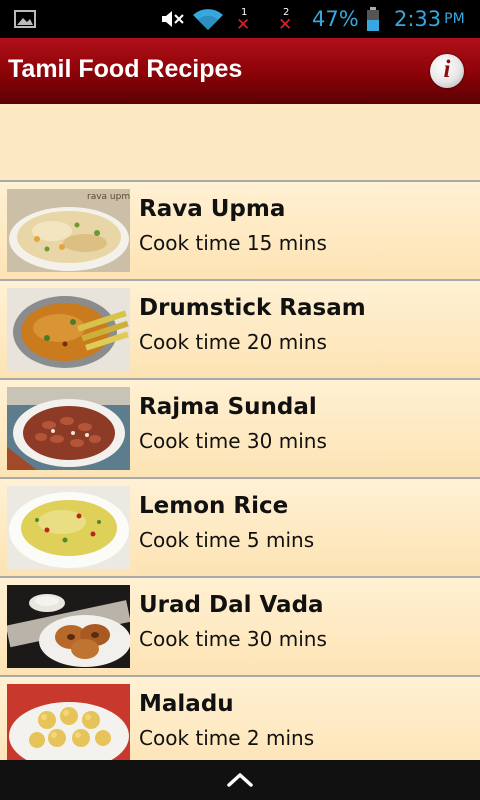 This screenshot has width=480, height=800. I want to click on maladu-photo, so click(68, 725).